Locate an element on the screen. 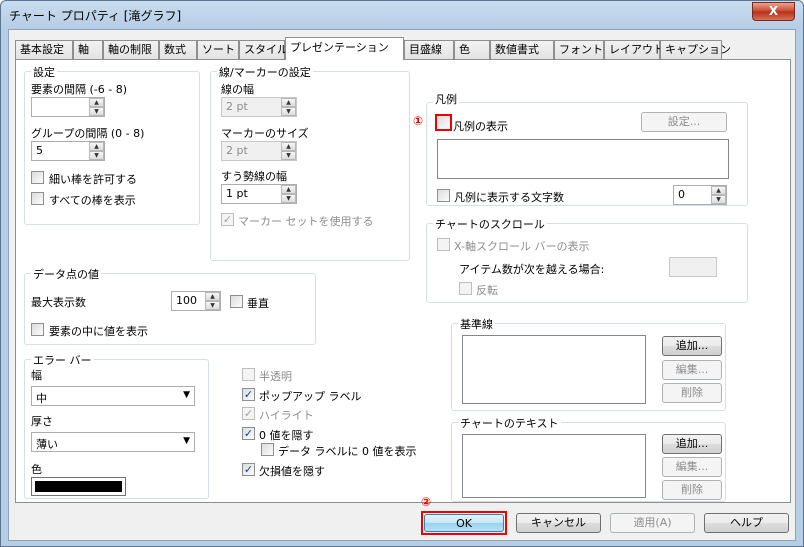  tab-presentation: プレゼンテーション is located at coordinates (344, 48).